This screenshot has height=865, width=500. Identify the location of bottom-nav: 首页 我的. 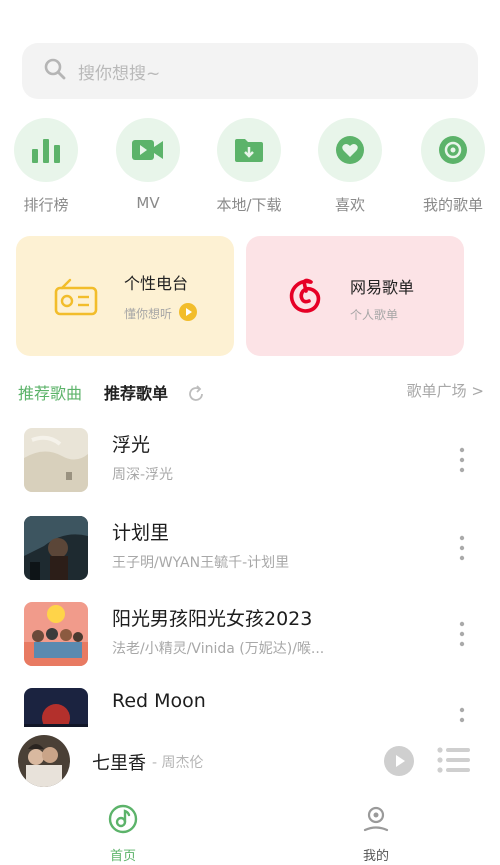
(250, 830).